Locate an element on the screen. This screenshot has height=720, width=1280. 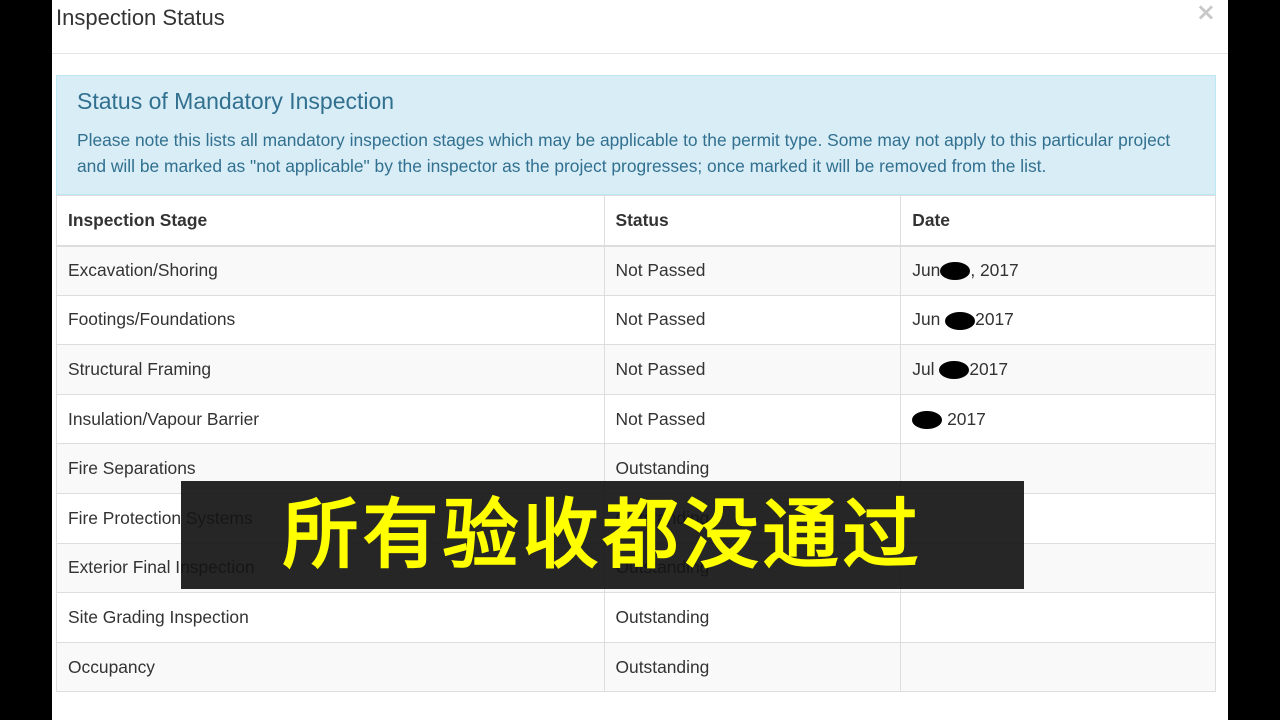
cell-date: 2017 is located at coordinates (1058, 419).